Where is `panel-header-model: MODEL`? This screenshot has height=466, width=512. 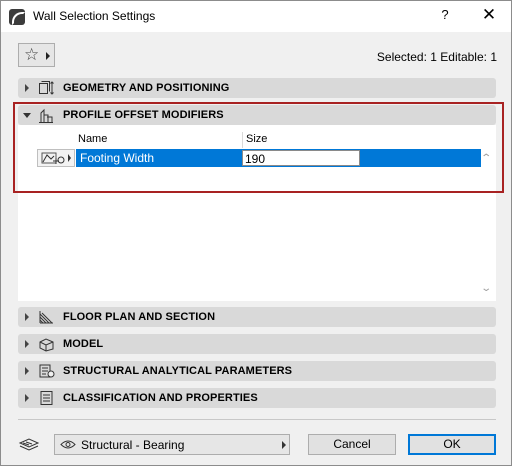 panel-header-model: MODEL is located at coordinates (257, 344).